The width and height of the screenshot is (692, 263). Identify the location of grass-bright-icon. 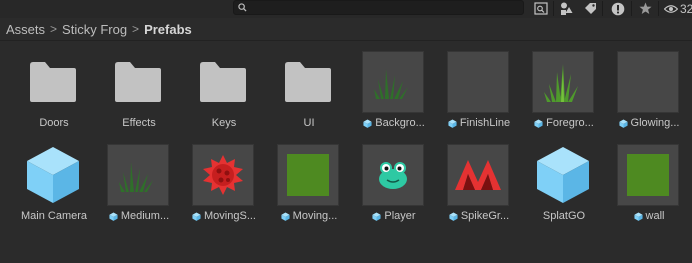
(561, 83).